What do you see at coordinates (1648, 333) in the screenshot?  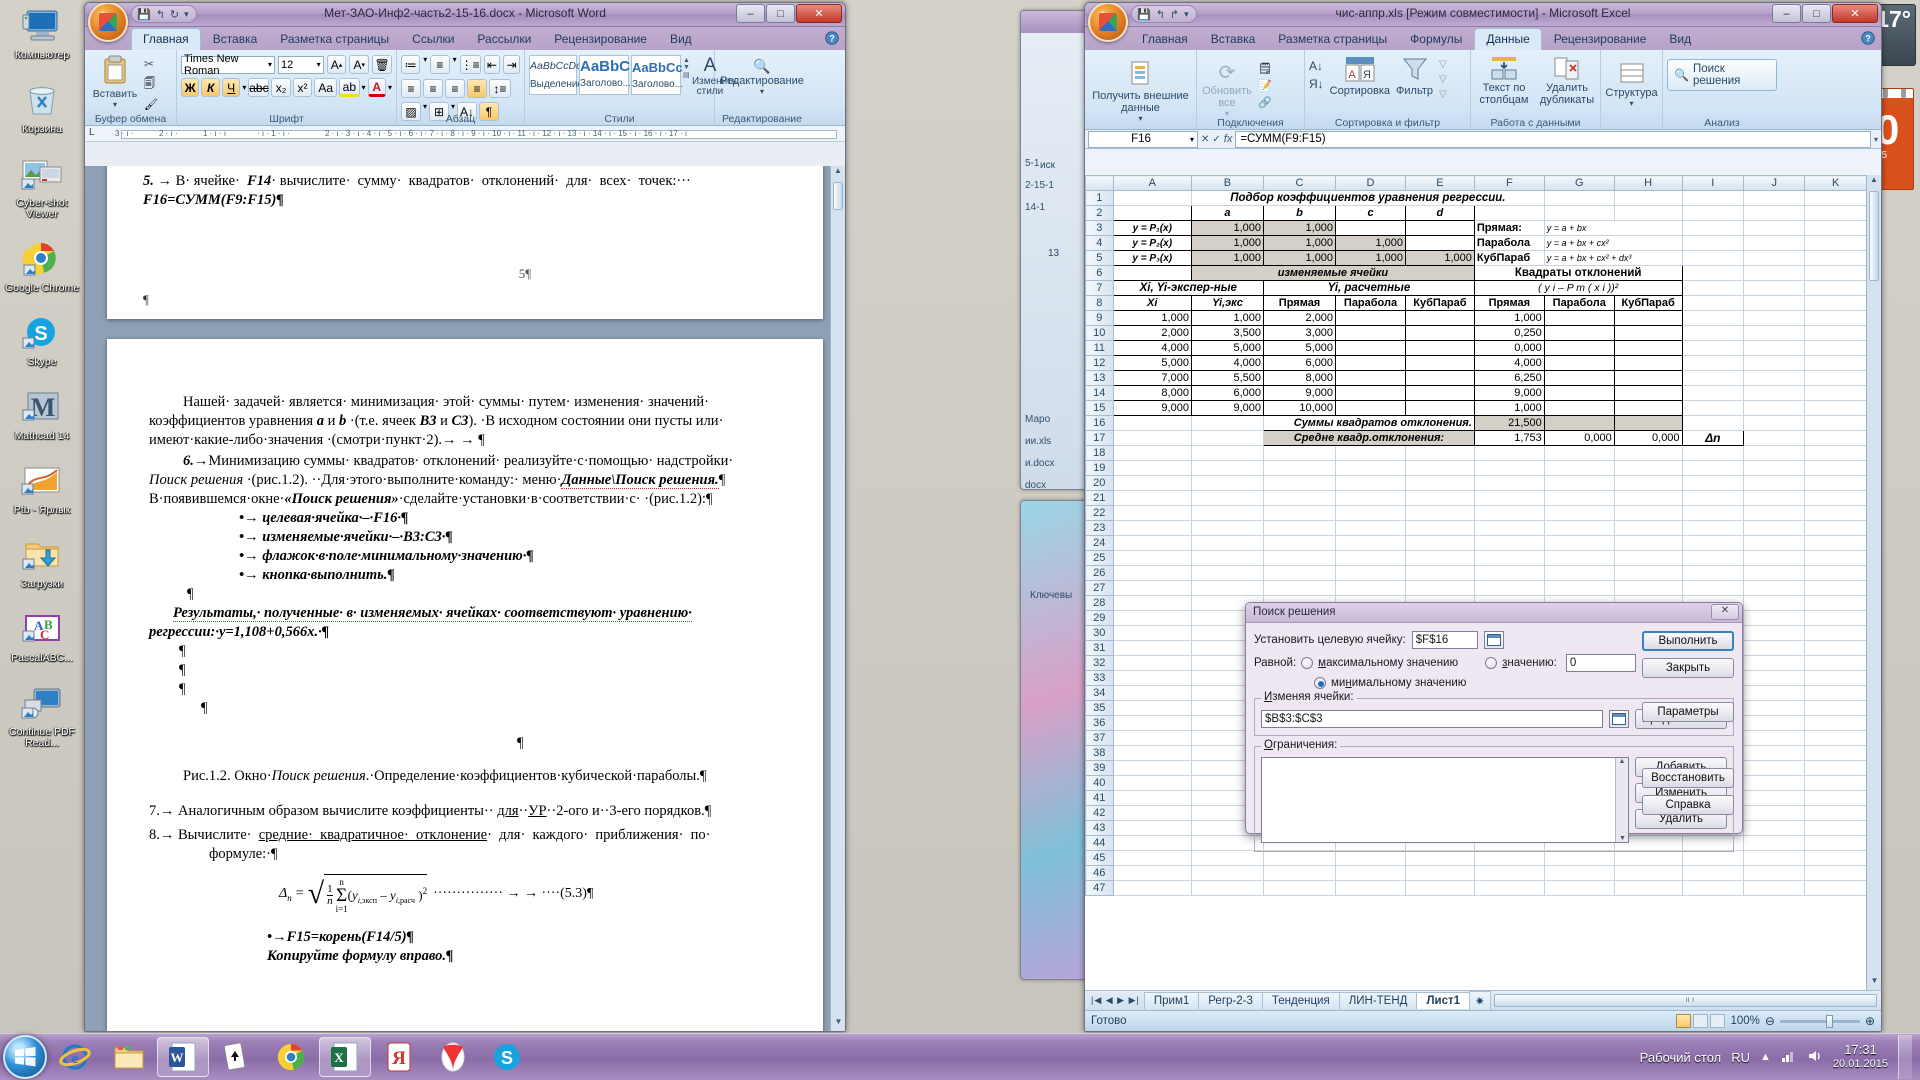 I see `cell-H10` at bounding box center [1648, 333].